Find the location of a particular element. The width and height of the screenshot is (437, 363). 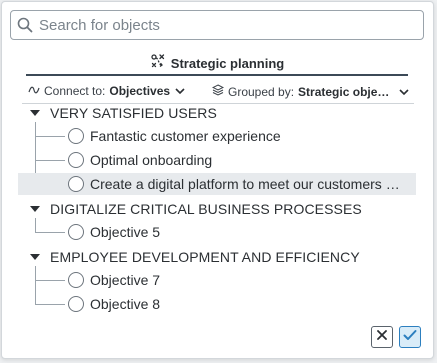

search-icon is located at coordinates (25, 25).